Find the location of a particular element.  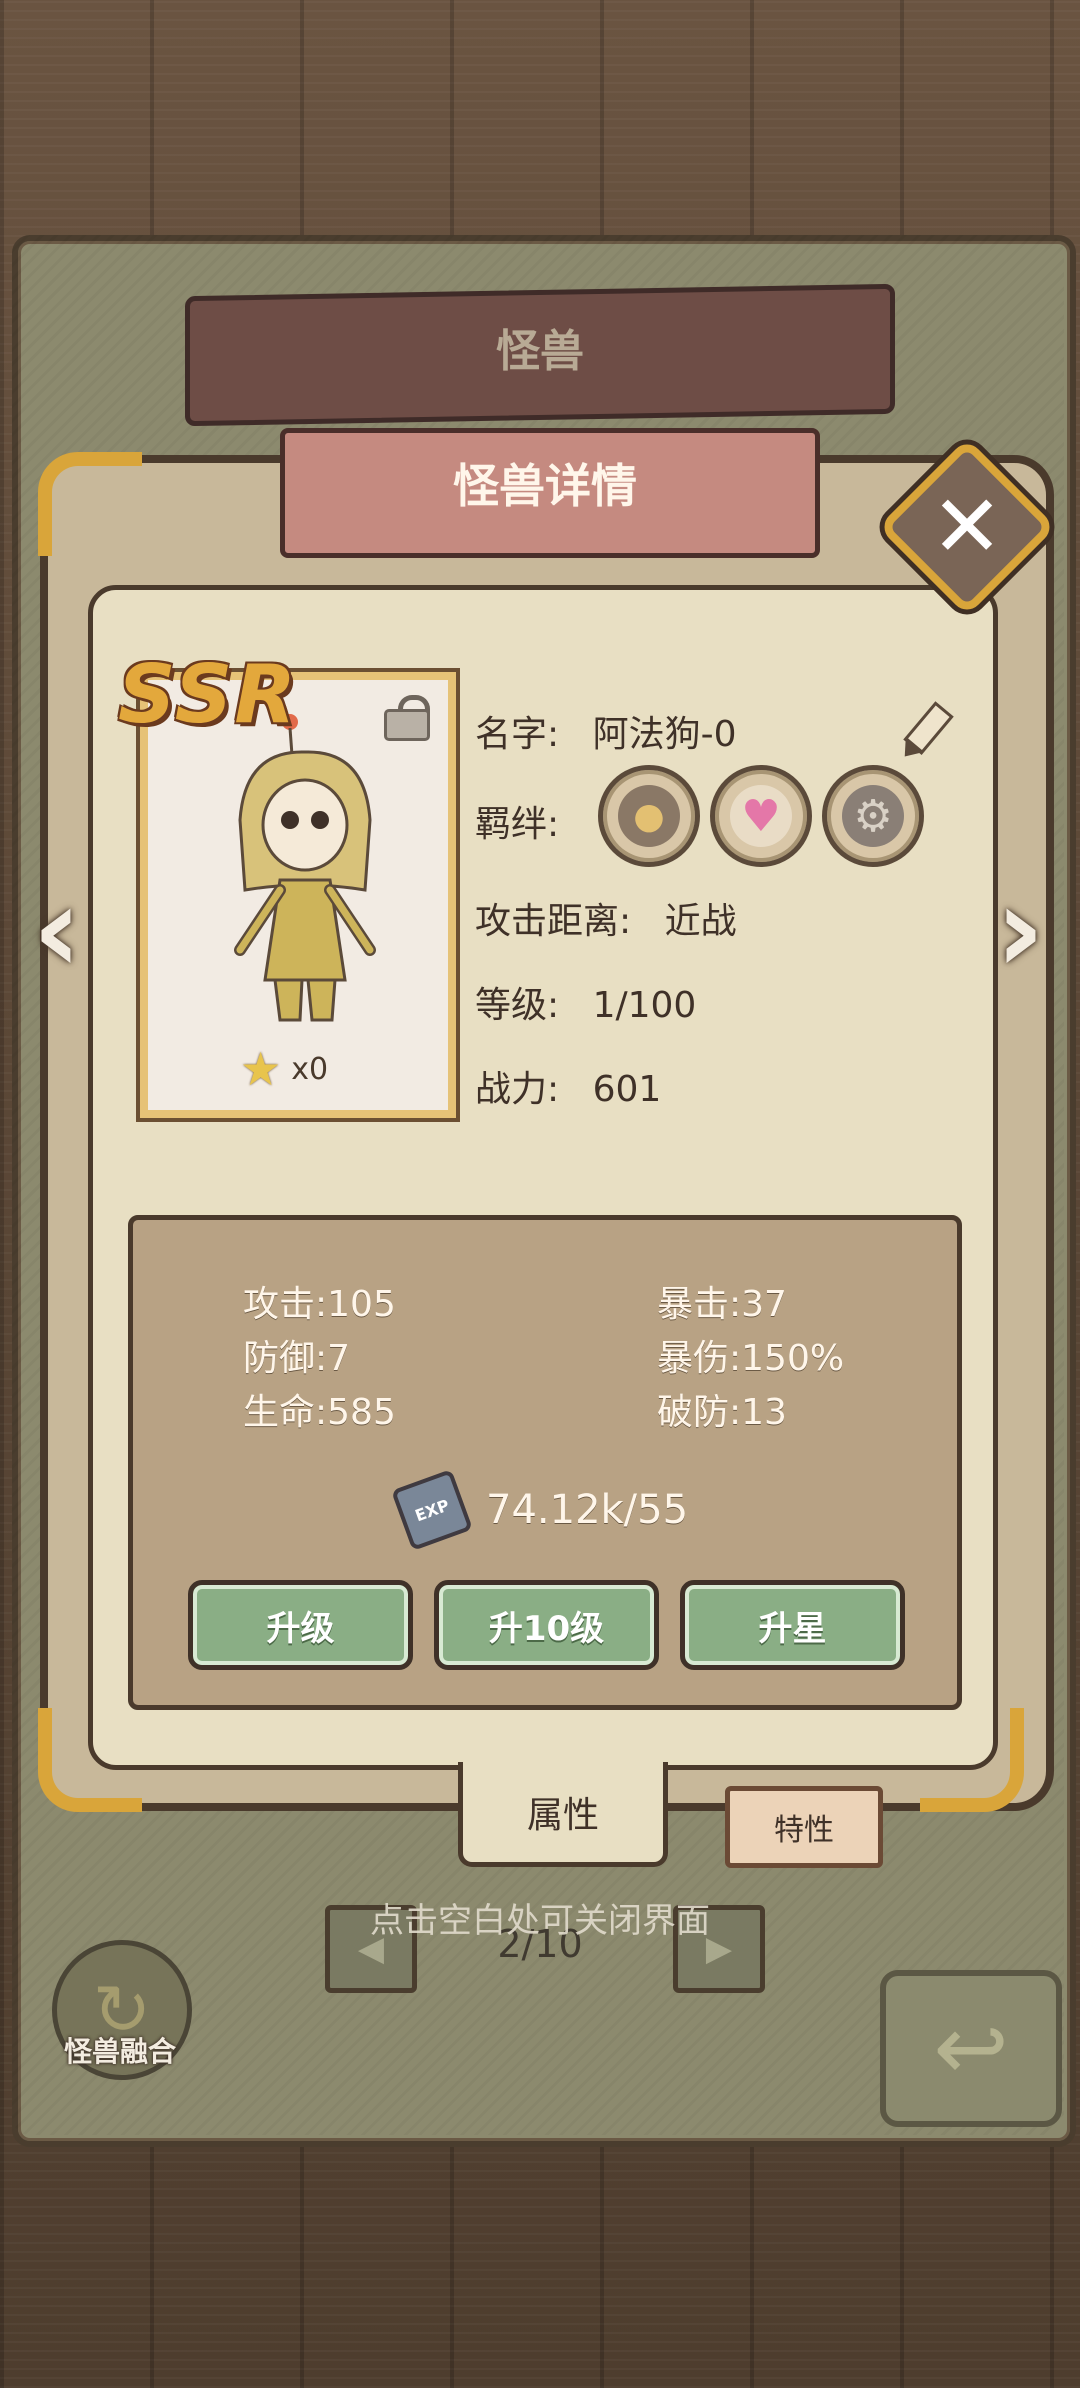

fusion-label: 怪兽融合 is located at coordinates (119, 2051).